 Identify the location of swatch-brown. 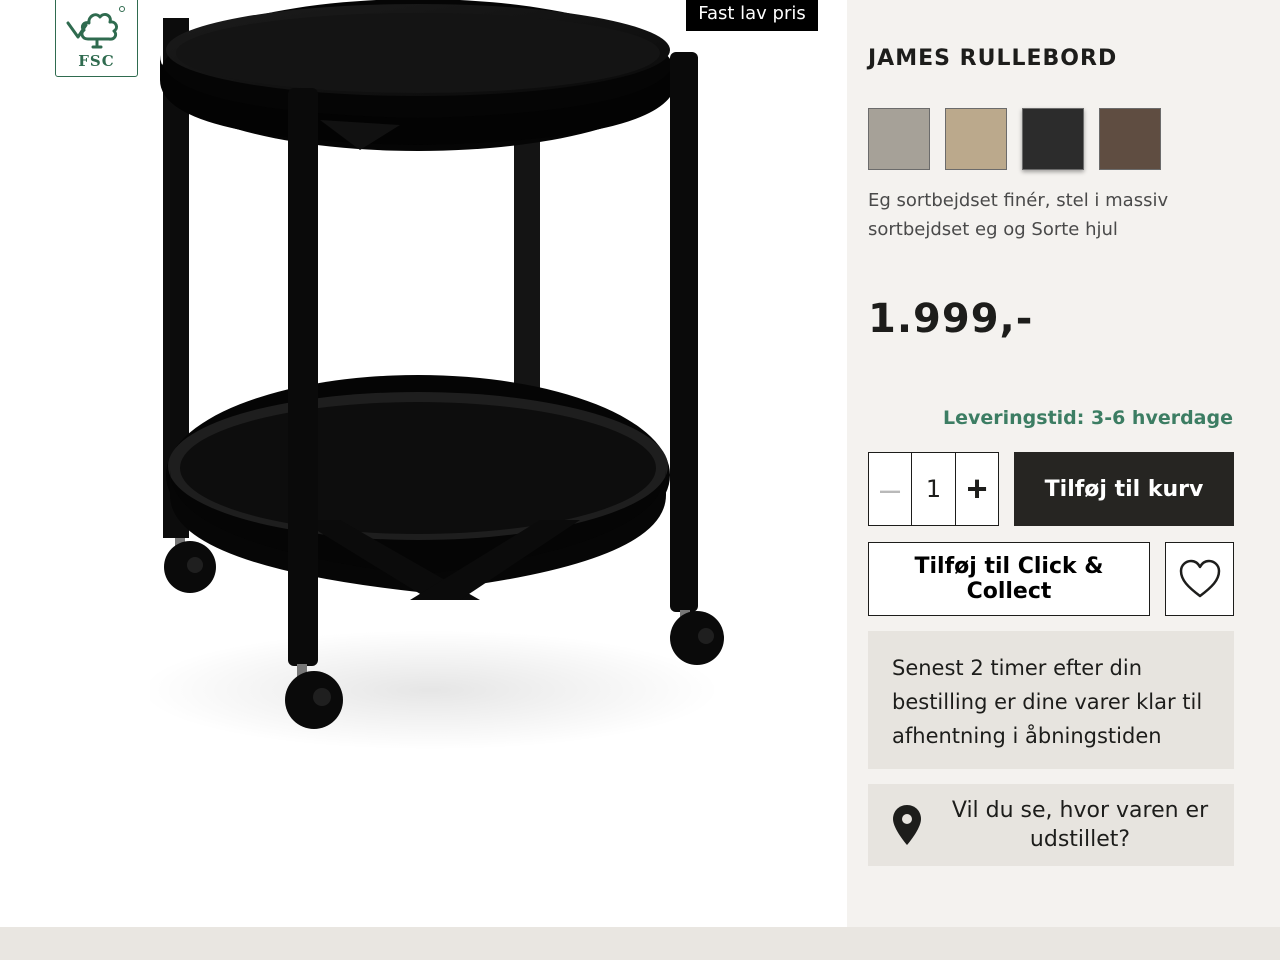
(1130, 139).